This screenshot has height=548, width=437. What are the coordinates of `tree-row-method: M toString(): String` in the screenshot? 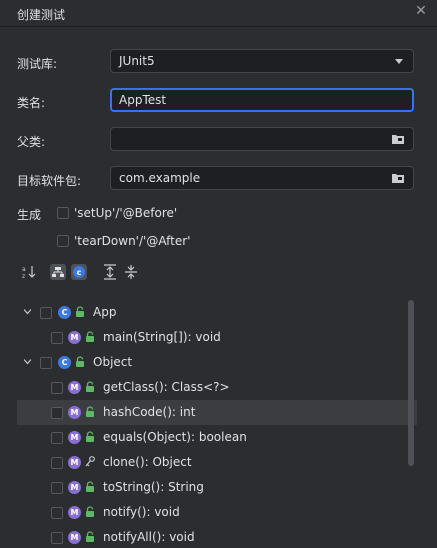 It's located at (217, 487).